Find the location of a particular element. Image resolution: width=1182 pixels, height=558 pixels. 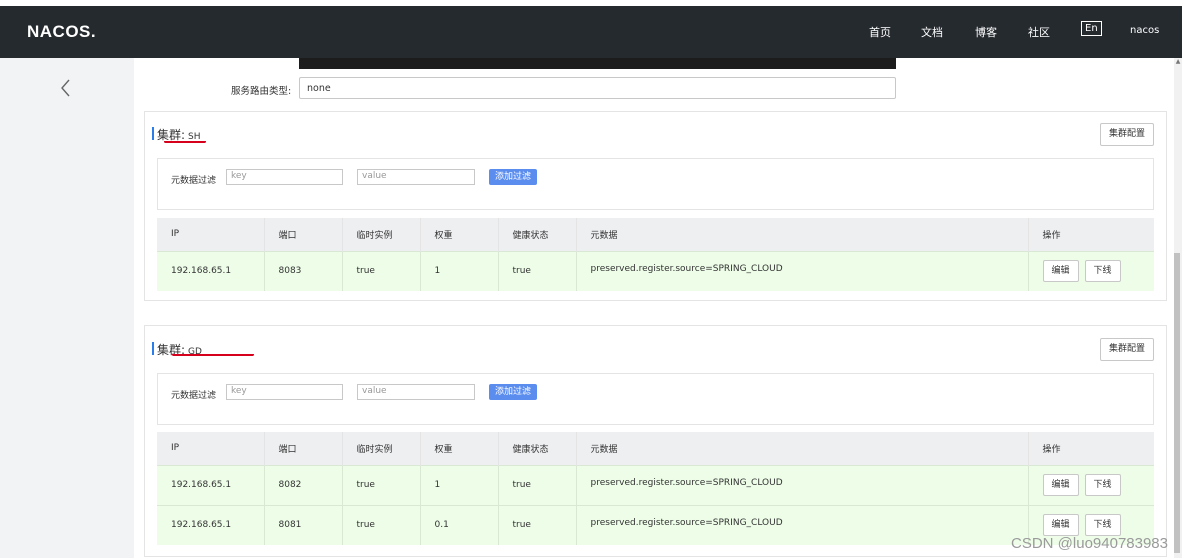

cell-port: 8082 is located at coordinates (303, 484).